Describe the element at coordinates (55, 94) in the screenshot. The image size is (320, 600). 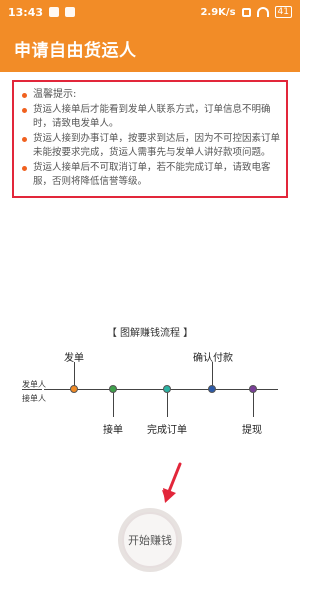
I see `notice-title: 温馨提示:` at that location.